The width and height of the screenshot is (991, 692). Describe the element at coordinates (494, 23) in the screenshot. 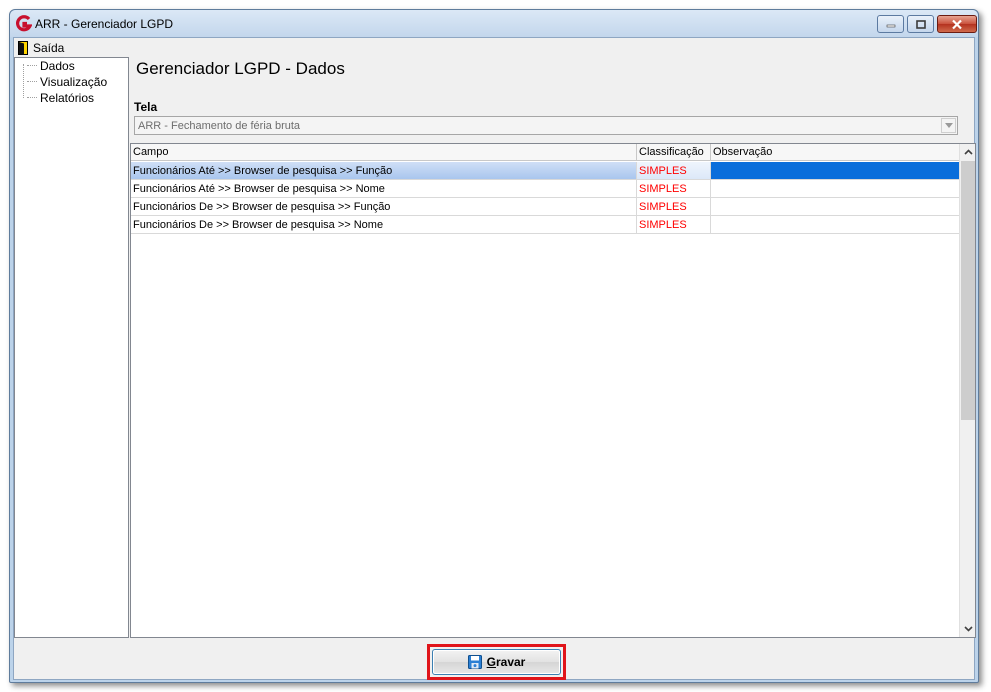

I see `title-bar: ARR - Gerenciador LGPD` at that location.